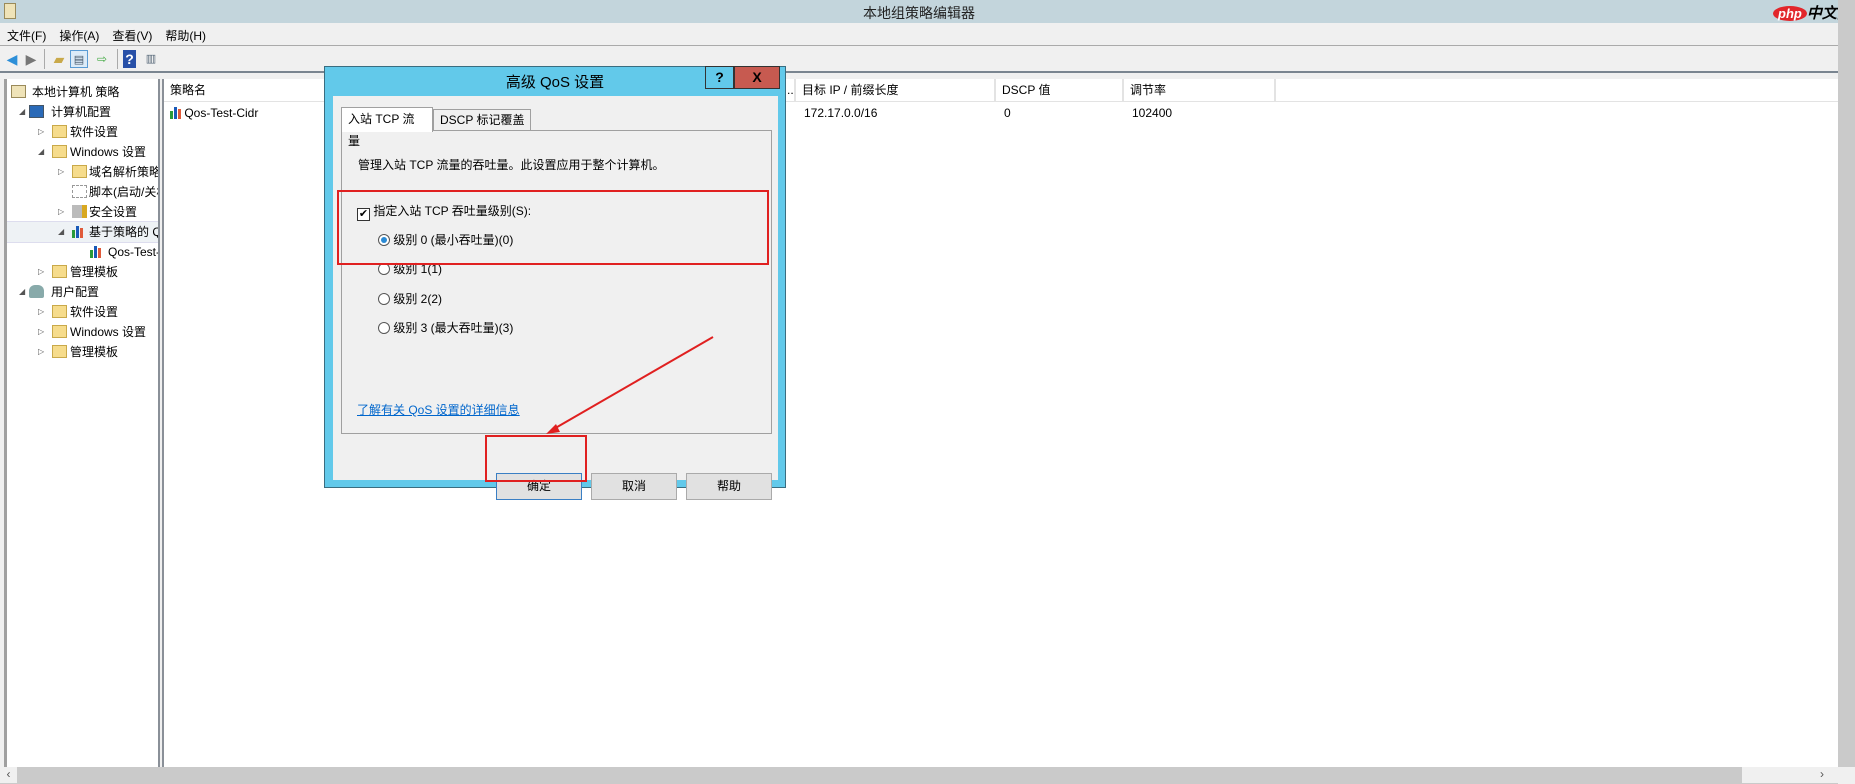 This screenshot has height=784, width=1855. I want to click on tab-inbound-tcp: 入站 TCP 流量, so click(387, 127).